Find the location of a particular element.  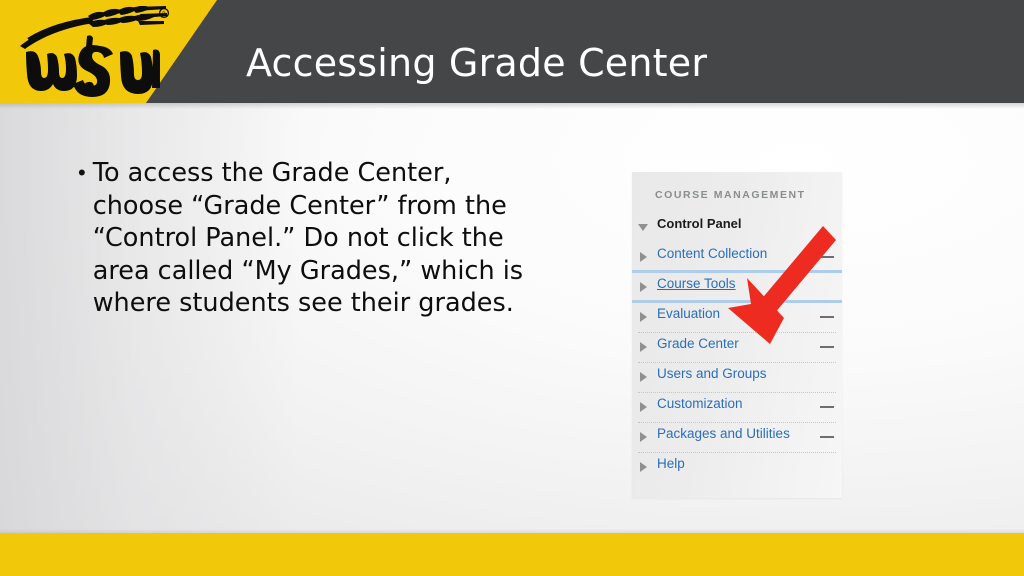

course-management-item-grade-center: Grade Center is located at coordinates (737, 347).